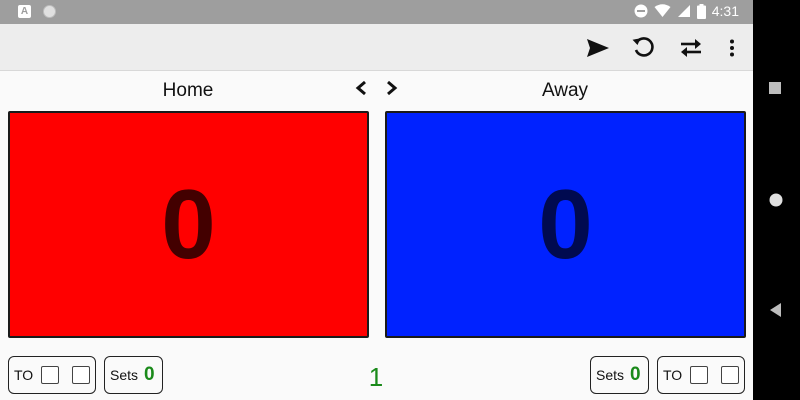  I want to click on more-options-button, so click(732, 48).